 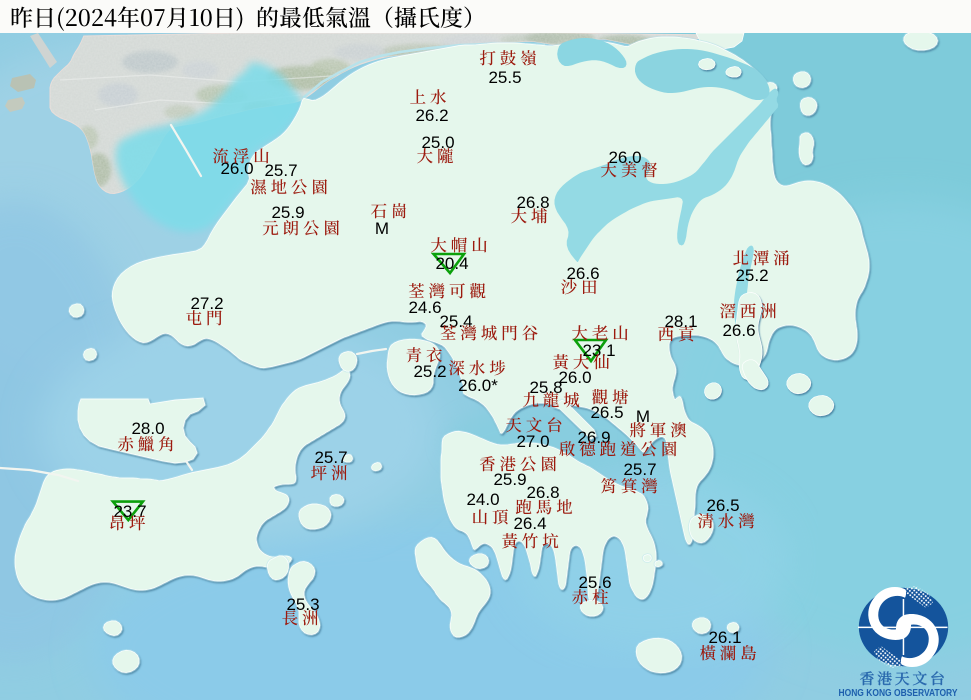 What do you see at coordinates (504, 77) in the screenshot?
I see `svg-text: 25.5` at bounding box center [504, 77].